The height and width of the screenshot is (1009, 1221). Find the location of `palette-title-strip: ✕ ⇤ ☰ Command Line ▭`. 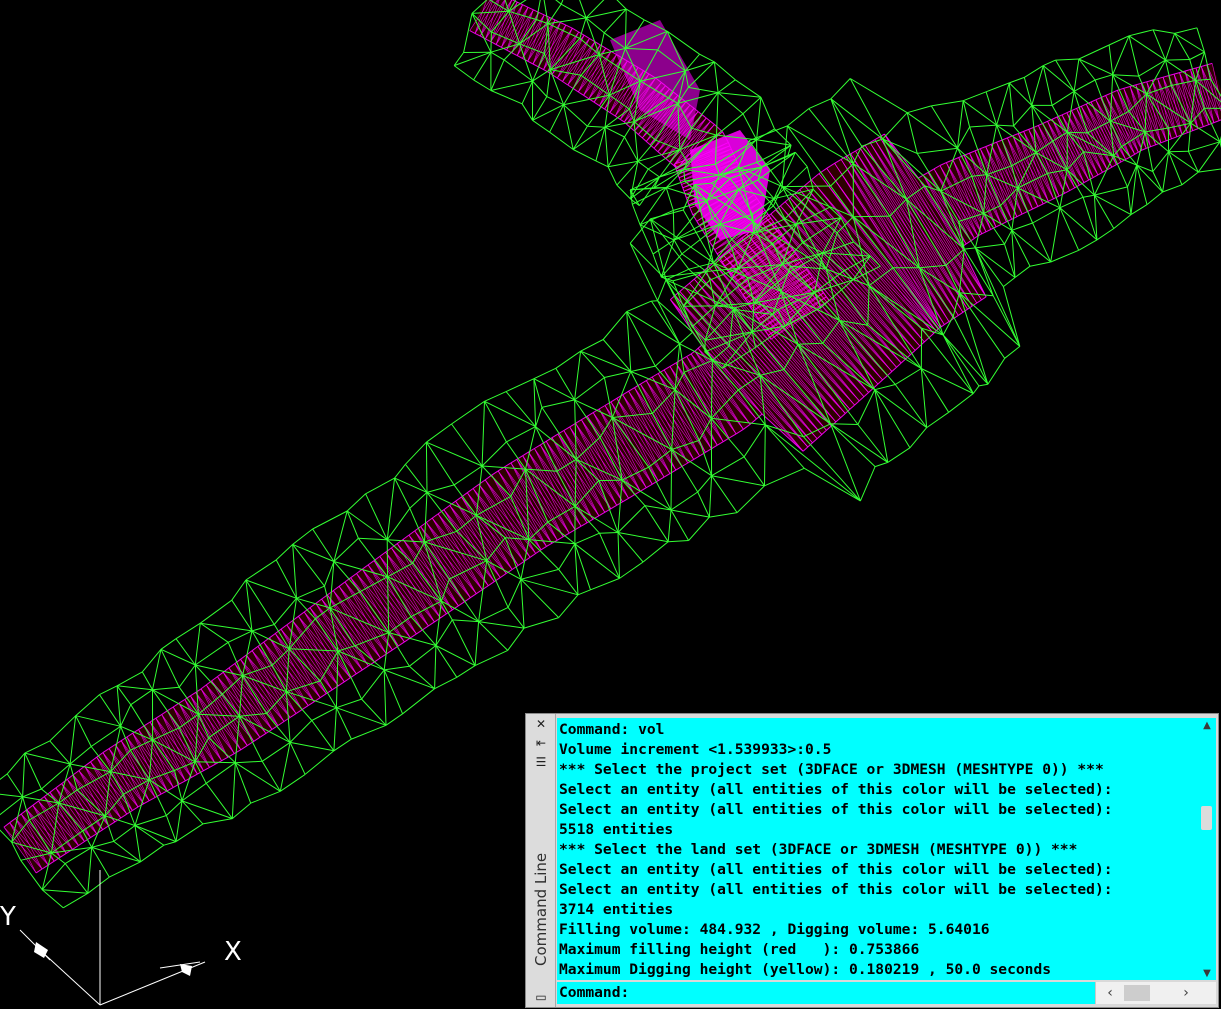

palette-title-strip: ✕ ⇤ ☰ Command Line ▭ is located at coordinates (541, 860).